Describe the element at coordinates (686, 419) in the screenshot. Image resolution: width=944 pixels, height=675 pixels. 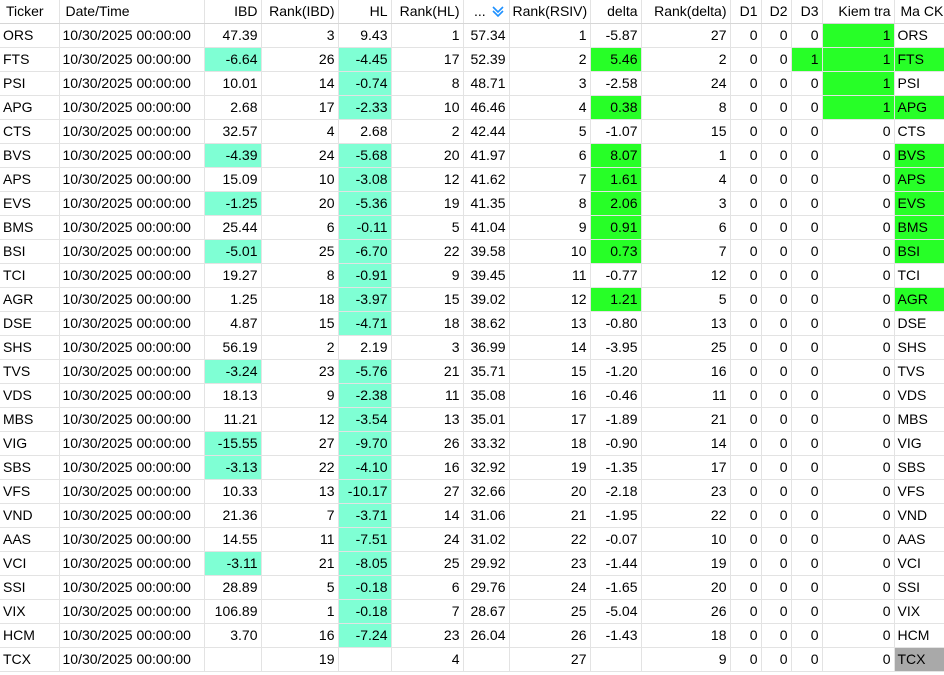
I see `cell-rank_delta: 21` at that location.